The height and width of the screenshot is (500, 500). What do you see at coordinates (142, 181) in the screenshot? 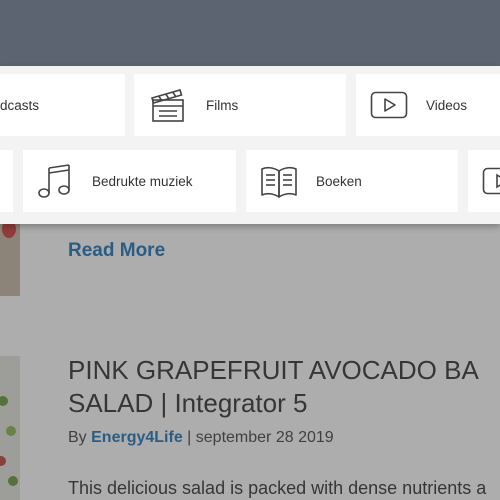
I see `menu-item-label: Bedrukte muziek` at bounding box center [142, 181].